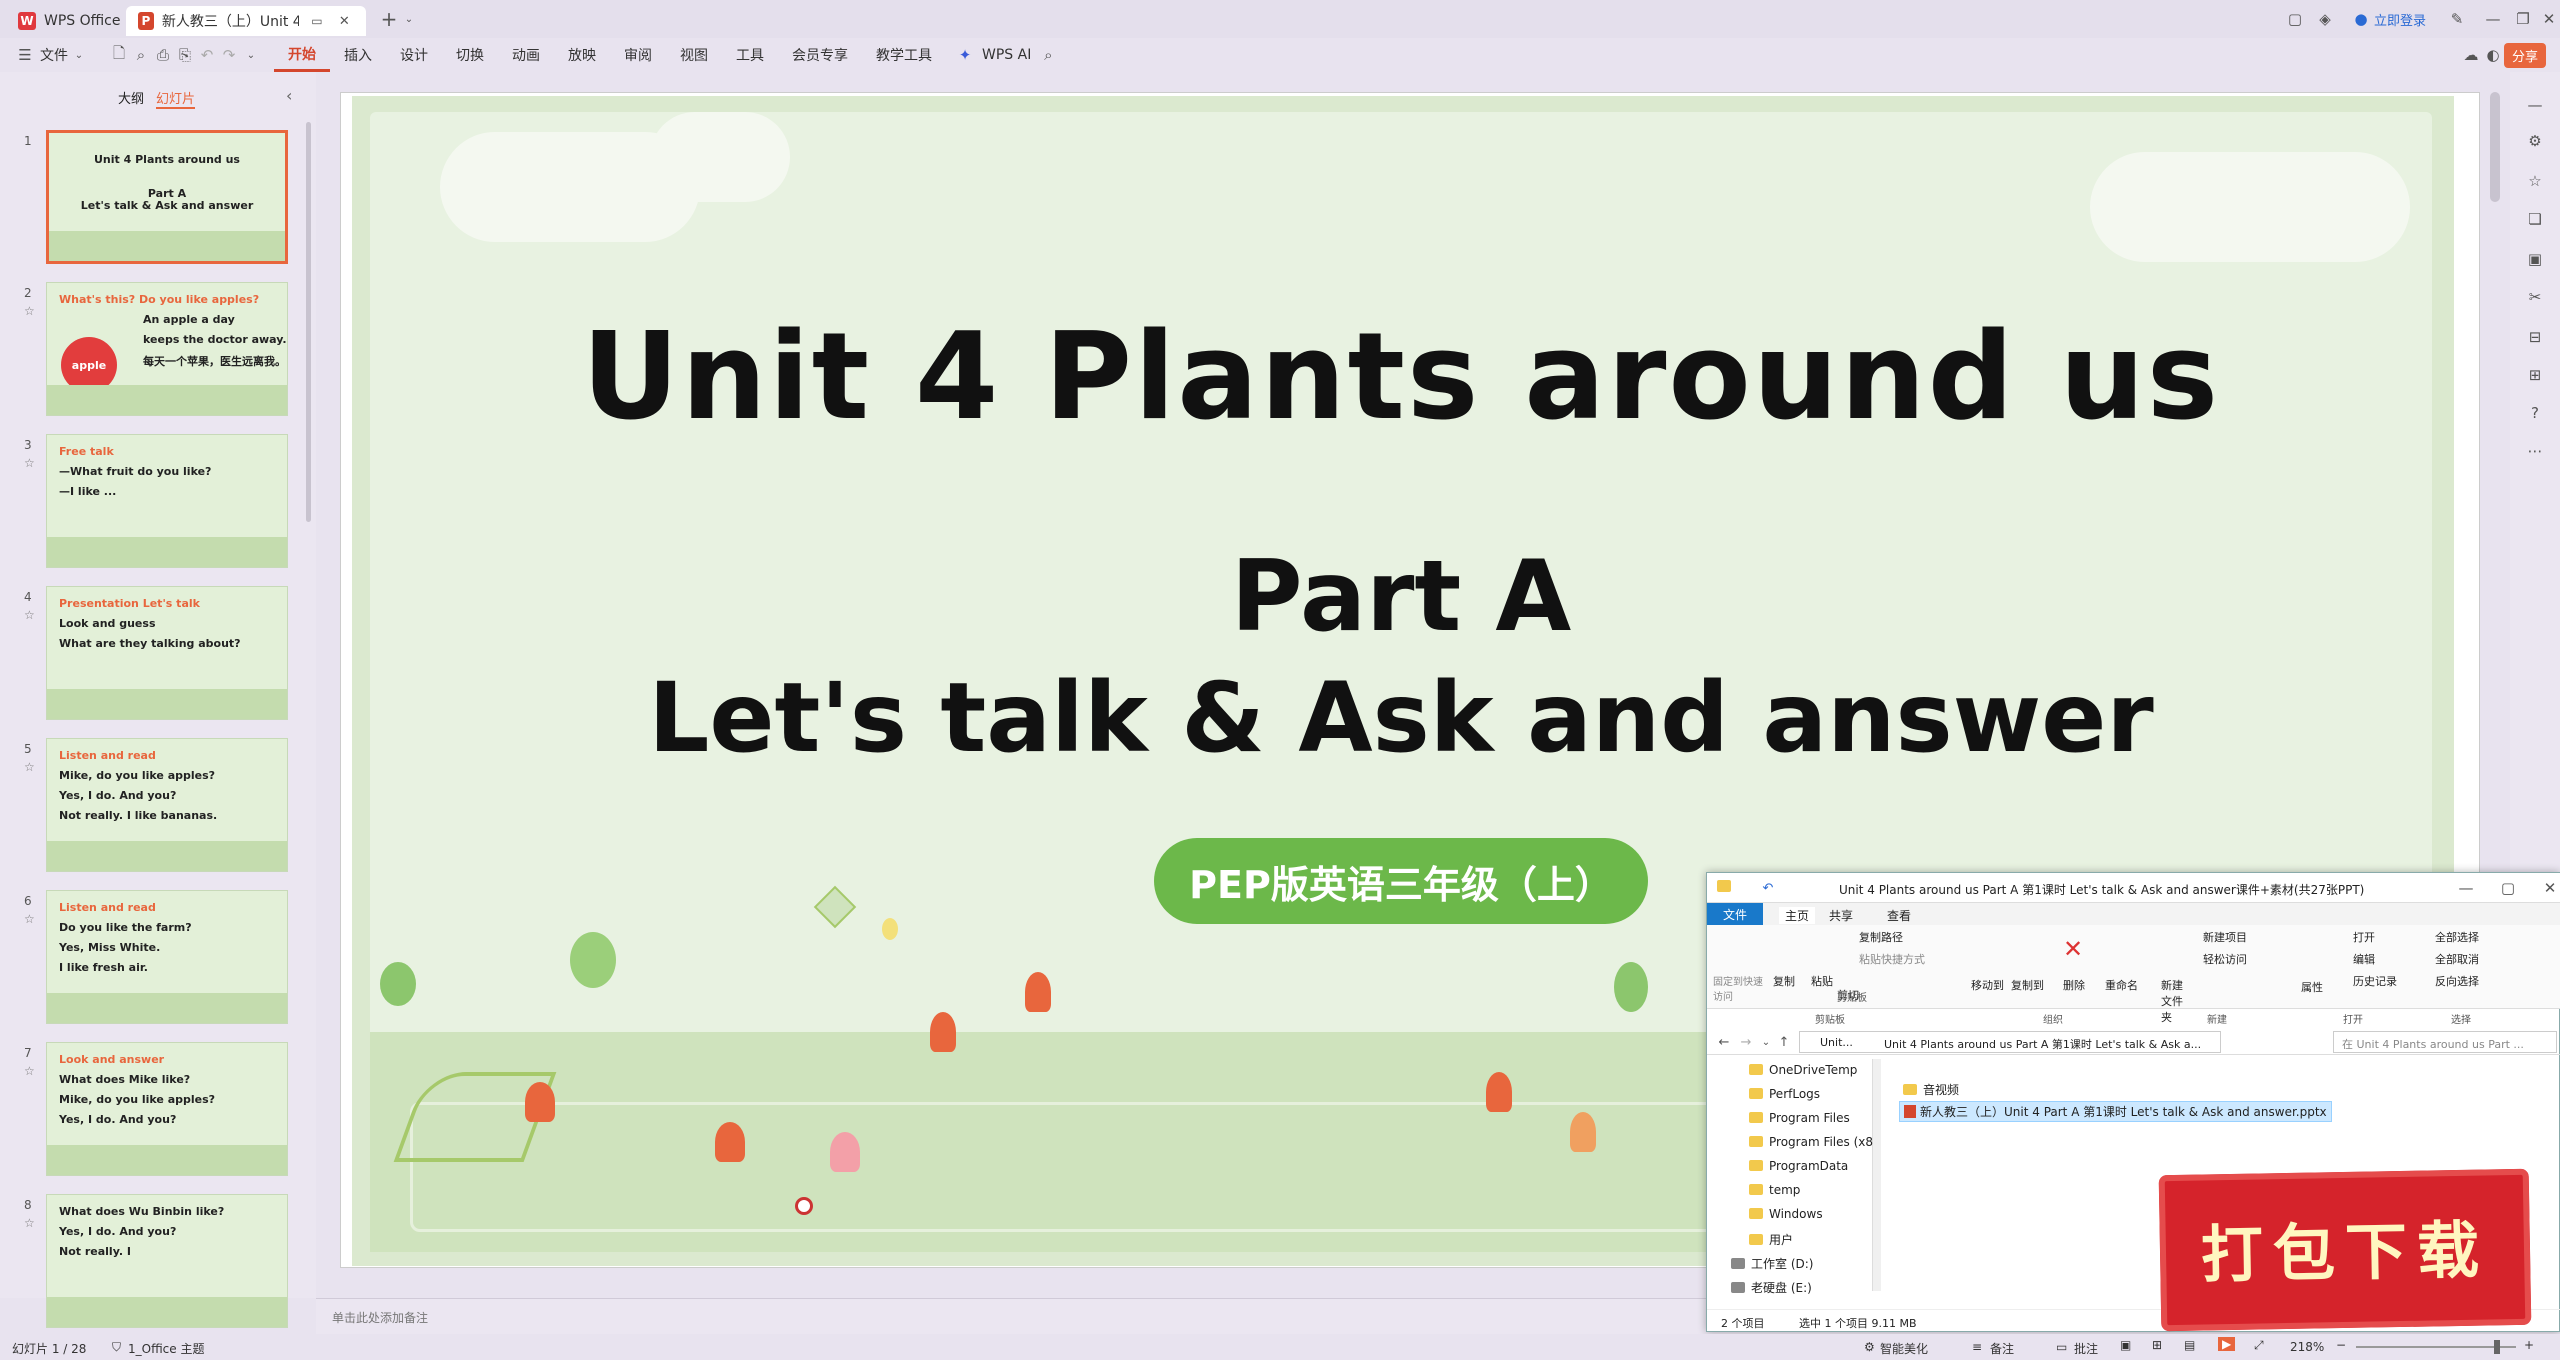  What do you see at coordinates (526, 55) in the screenshot?
I see `menu-tab-4: 动画` at bounding box center [526, 55].